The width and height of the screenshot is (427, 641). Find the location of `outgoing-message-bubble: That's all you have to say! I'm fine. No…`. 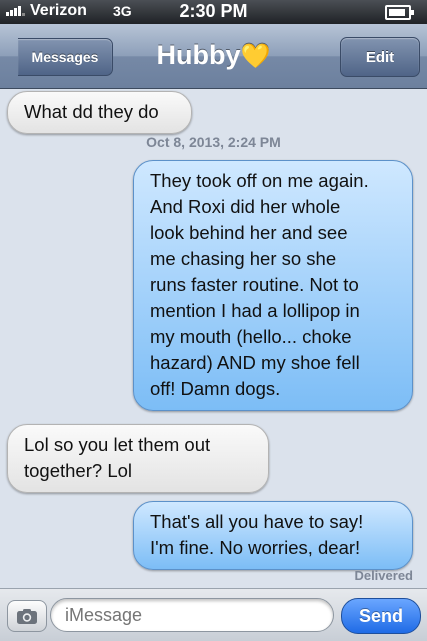

outgoing-message-bubble: That's all you have to say! I'm fine. No… is located at coordinates (273, 535).